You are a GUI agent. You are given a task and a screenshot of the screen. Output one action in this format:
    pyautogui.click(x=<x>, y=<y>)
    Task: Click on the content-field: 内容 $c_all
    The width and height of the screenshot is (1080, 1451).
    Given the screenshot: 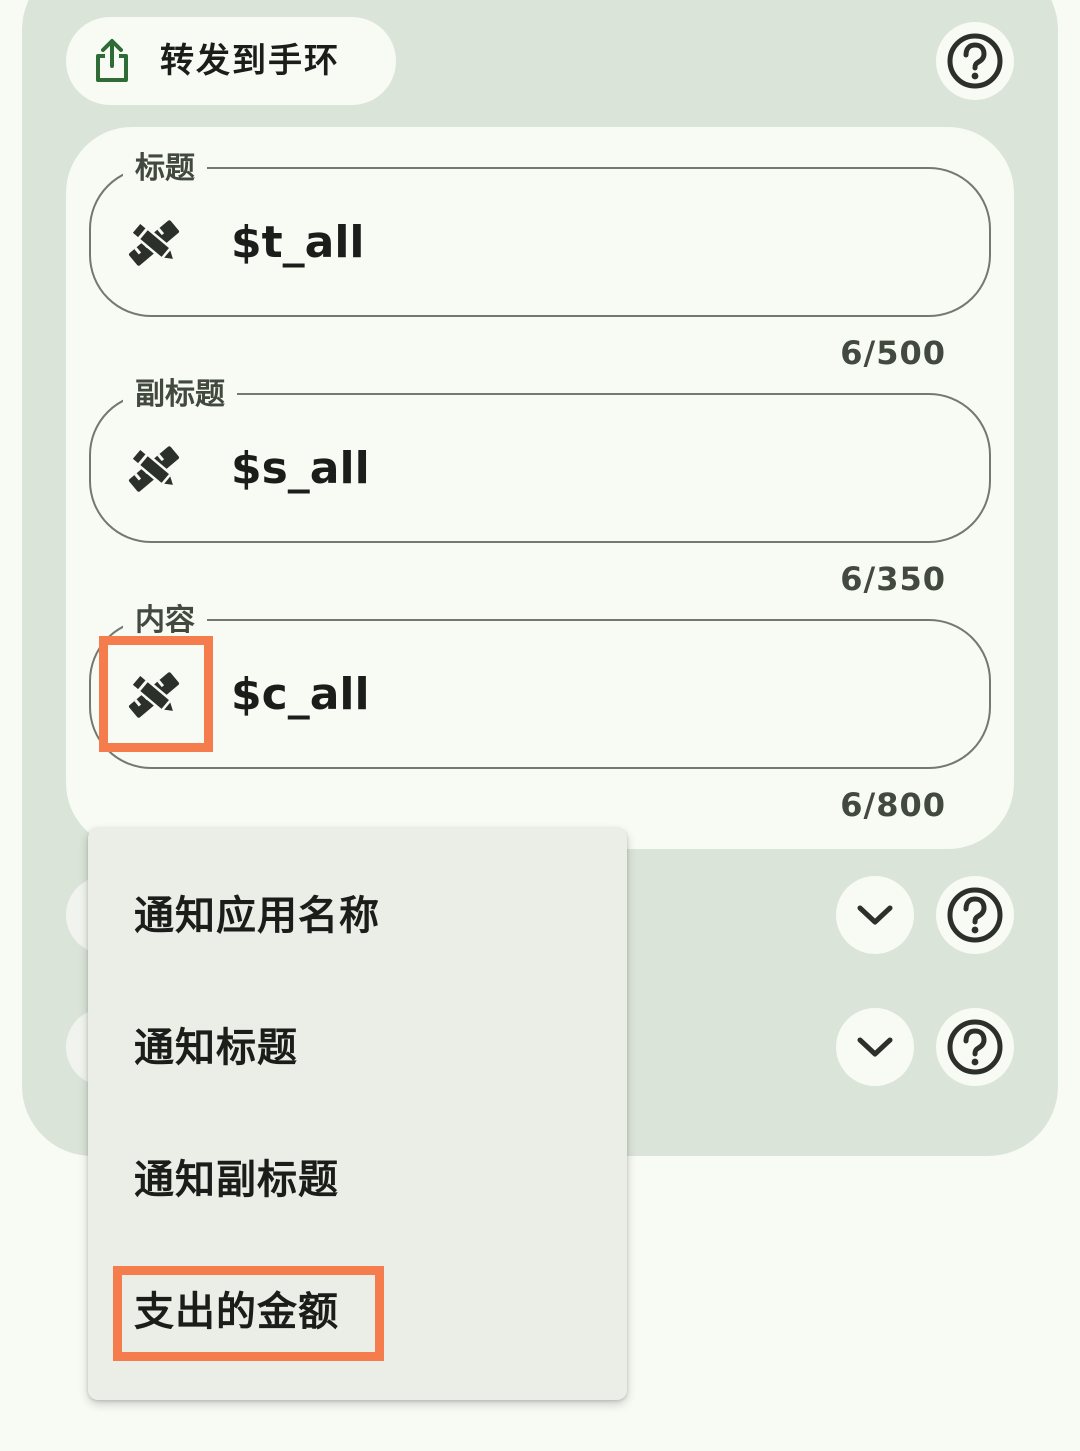 What is the action you would take?
    pyautogui.click(x=540, y=686)
    